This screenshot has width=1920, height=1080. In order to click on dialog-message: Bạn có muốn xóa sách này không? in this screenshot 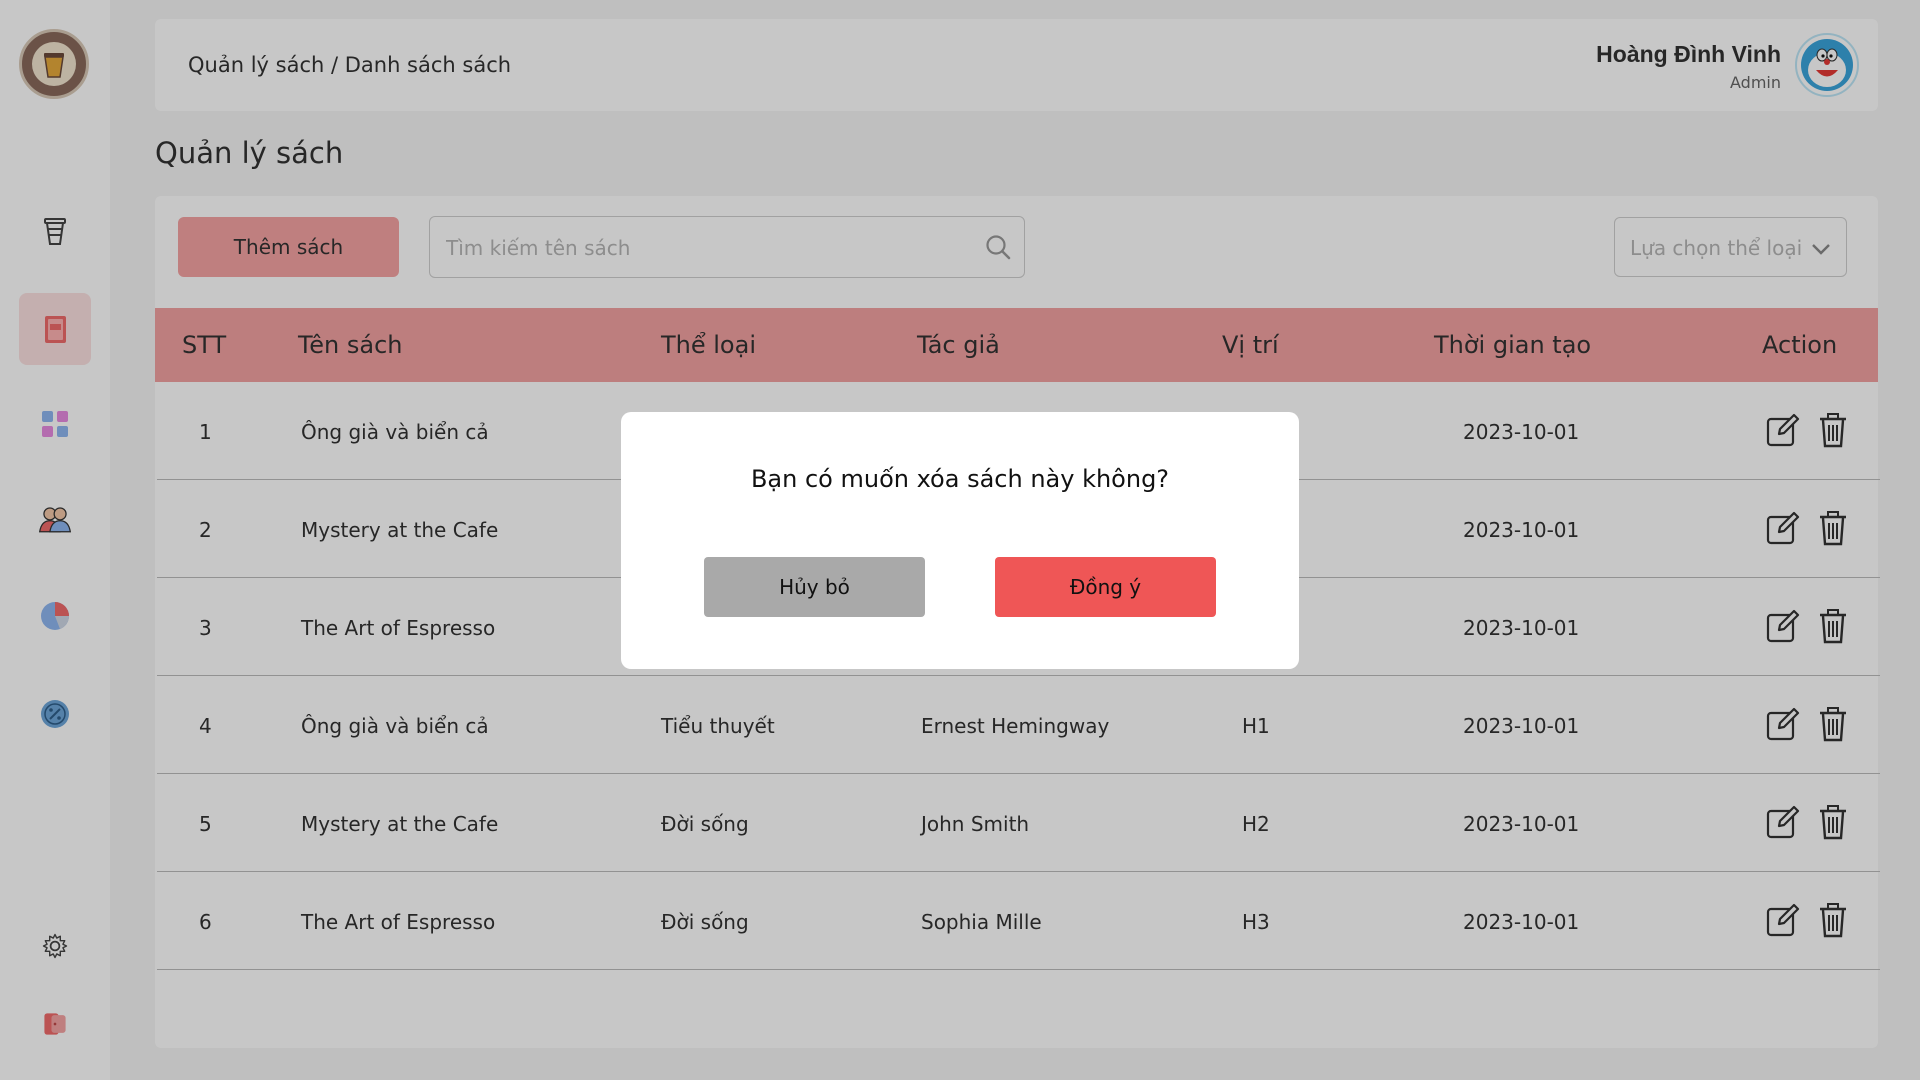, I will do `click(960, 479)`.